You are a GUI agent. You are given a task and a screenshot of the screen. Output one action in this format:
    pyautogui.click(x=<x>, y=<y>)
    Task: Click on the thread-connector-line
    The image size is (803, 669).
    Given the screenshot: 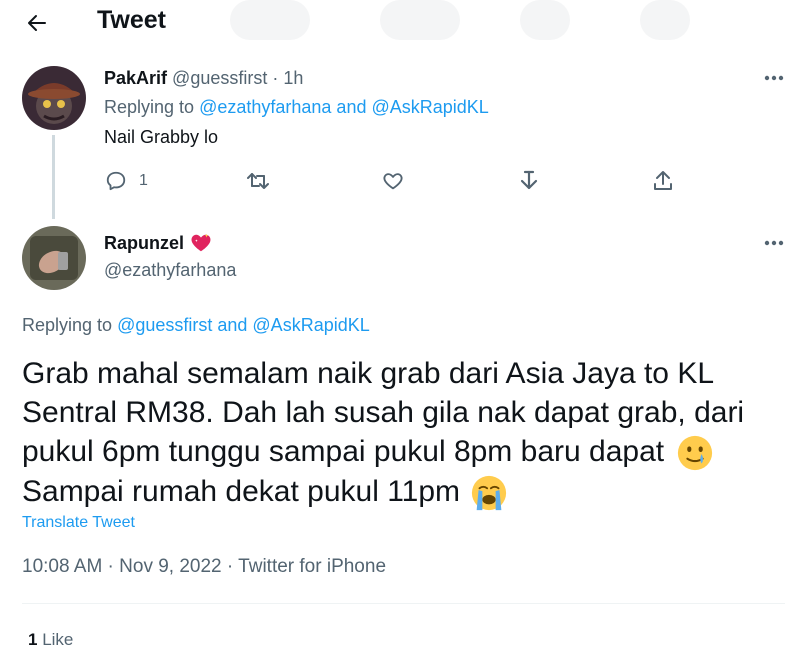 What is the action you would take?
    pyautogui.click(x=53, y=177)
    